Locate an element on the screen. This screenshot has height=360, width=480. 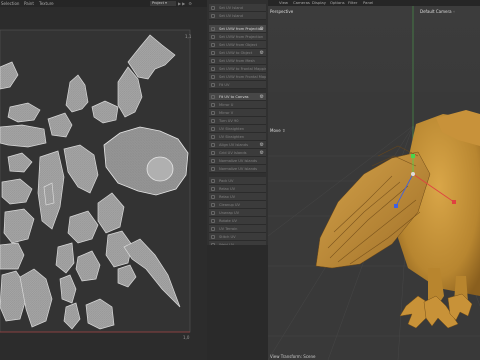
tool-item: Fit UV is located at coordinates (237, 85).